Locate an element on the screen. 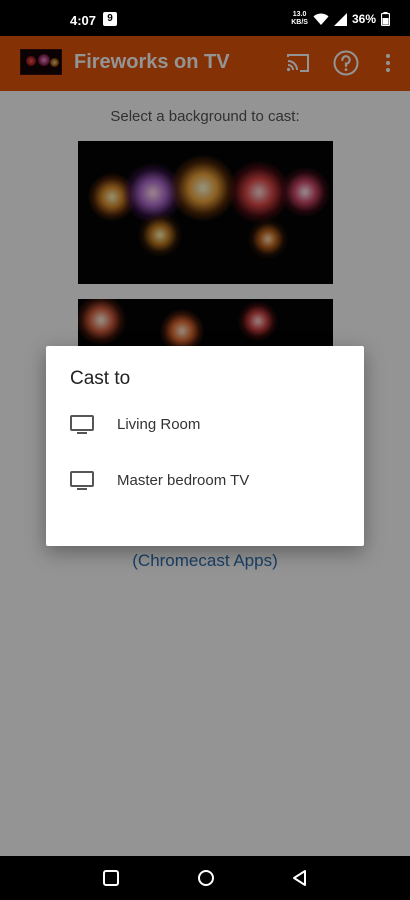 The image size is (410, 900). recents-icon is located at coordinates (111, 878).